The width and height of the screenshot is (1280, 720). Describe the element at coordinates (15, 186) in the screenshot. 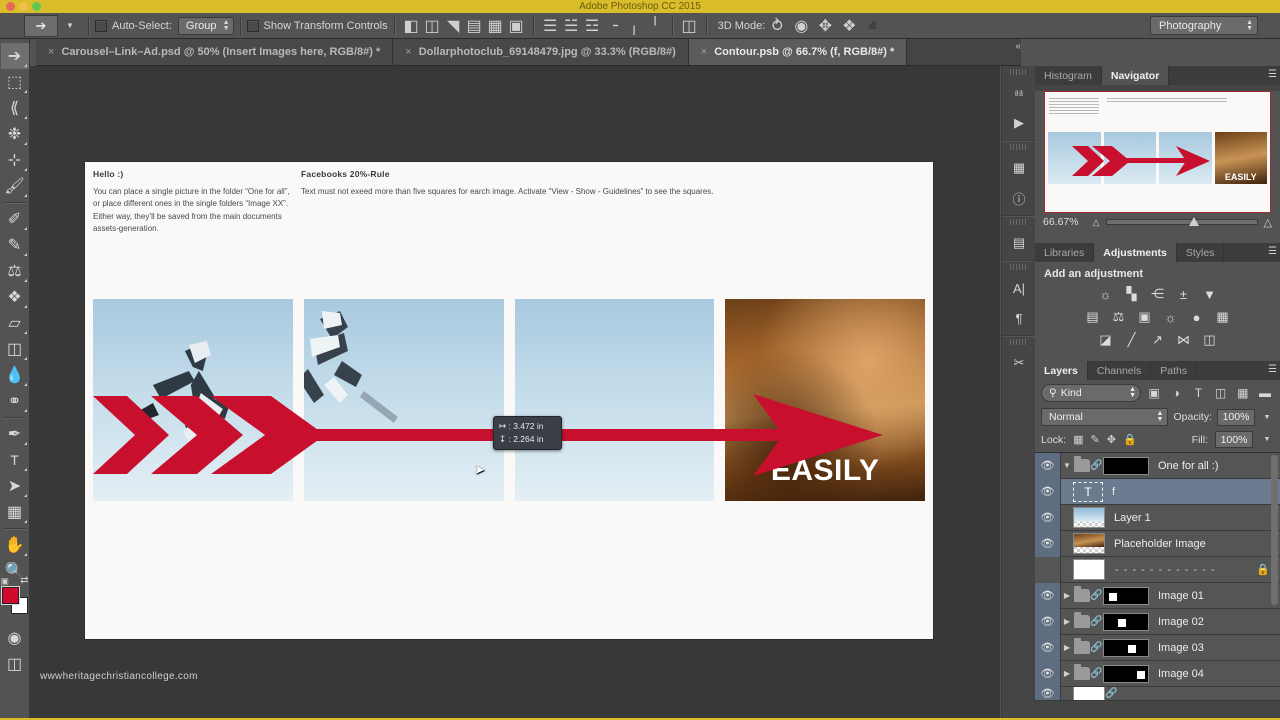

I see `tool-eyedropper: 🖌` at that location.